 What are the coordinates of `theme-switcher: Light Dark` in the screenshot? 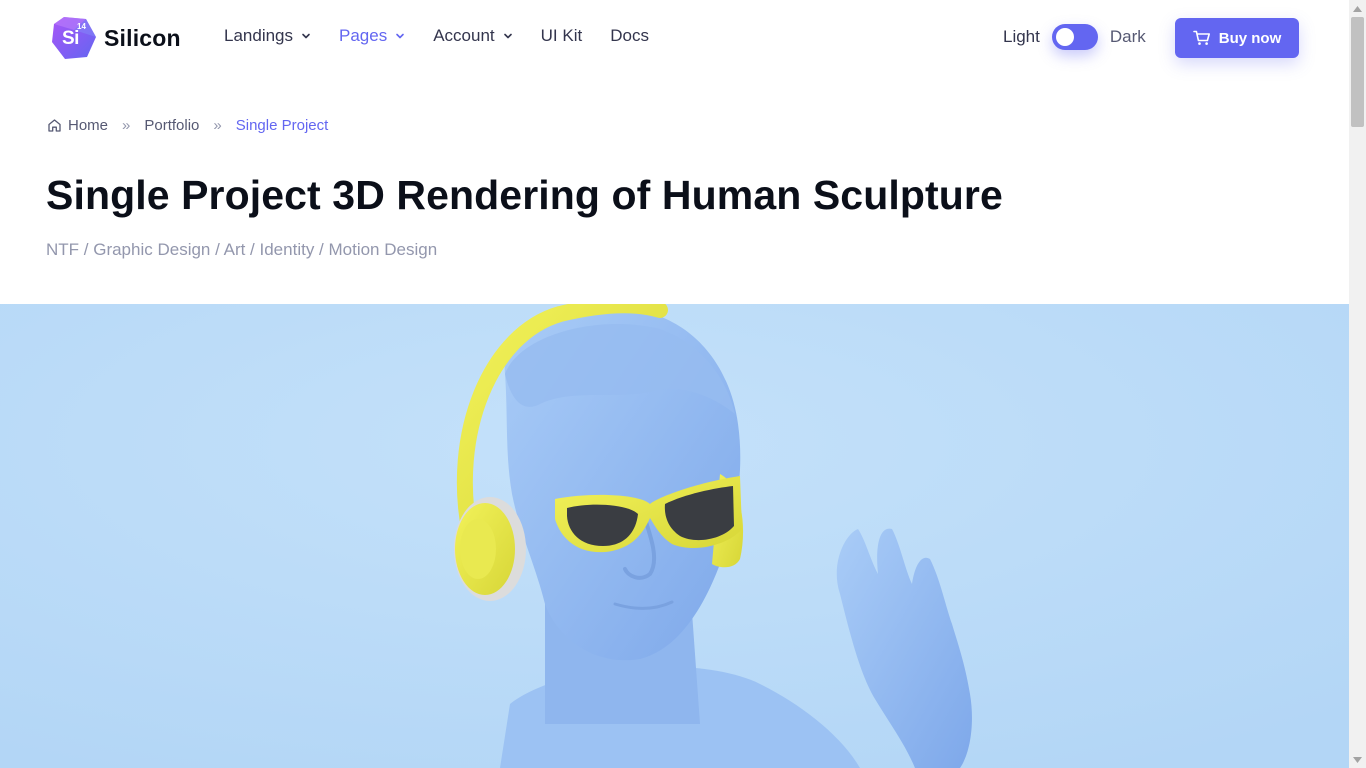 It's located at (1074, 37).